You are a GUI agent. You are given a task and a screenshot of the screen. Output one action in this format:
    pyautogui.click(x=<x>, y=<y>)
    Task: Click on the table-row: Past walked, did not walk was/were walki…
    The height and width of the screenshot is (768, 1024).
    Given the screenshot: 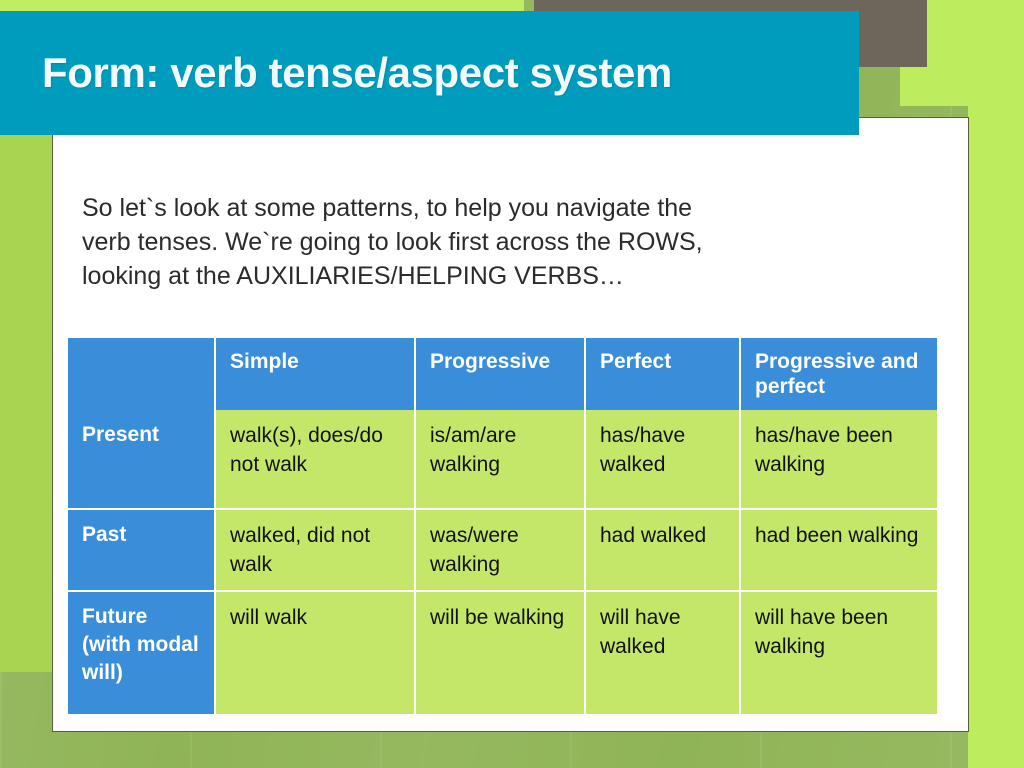 What is the action you would take?
    pyautogui.click(x=502, y=551)
    